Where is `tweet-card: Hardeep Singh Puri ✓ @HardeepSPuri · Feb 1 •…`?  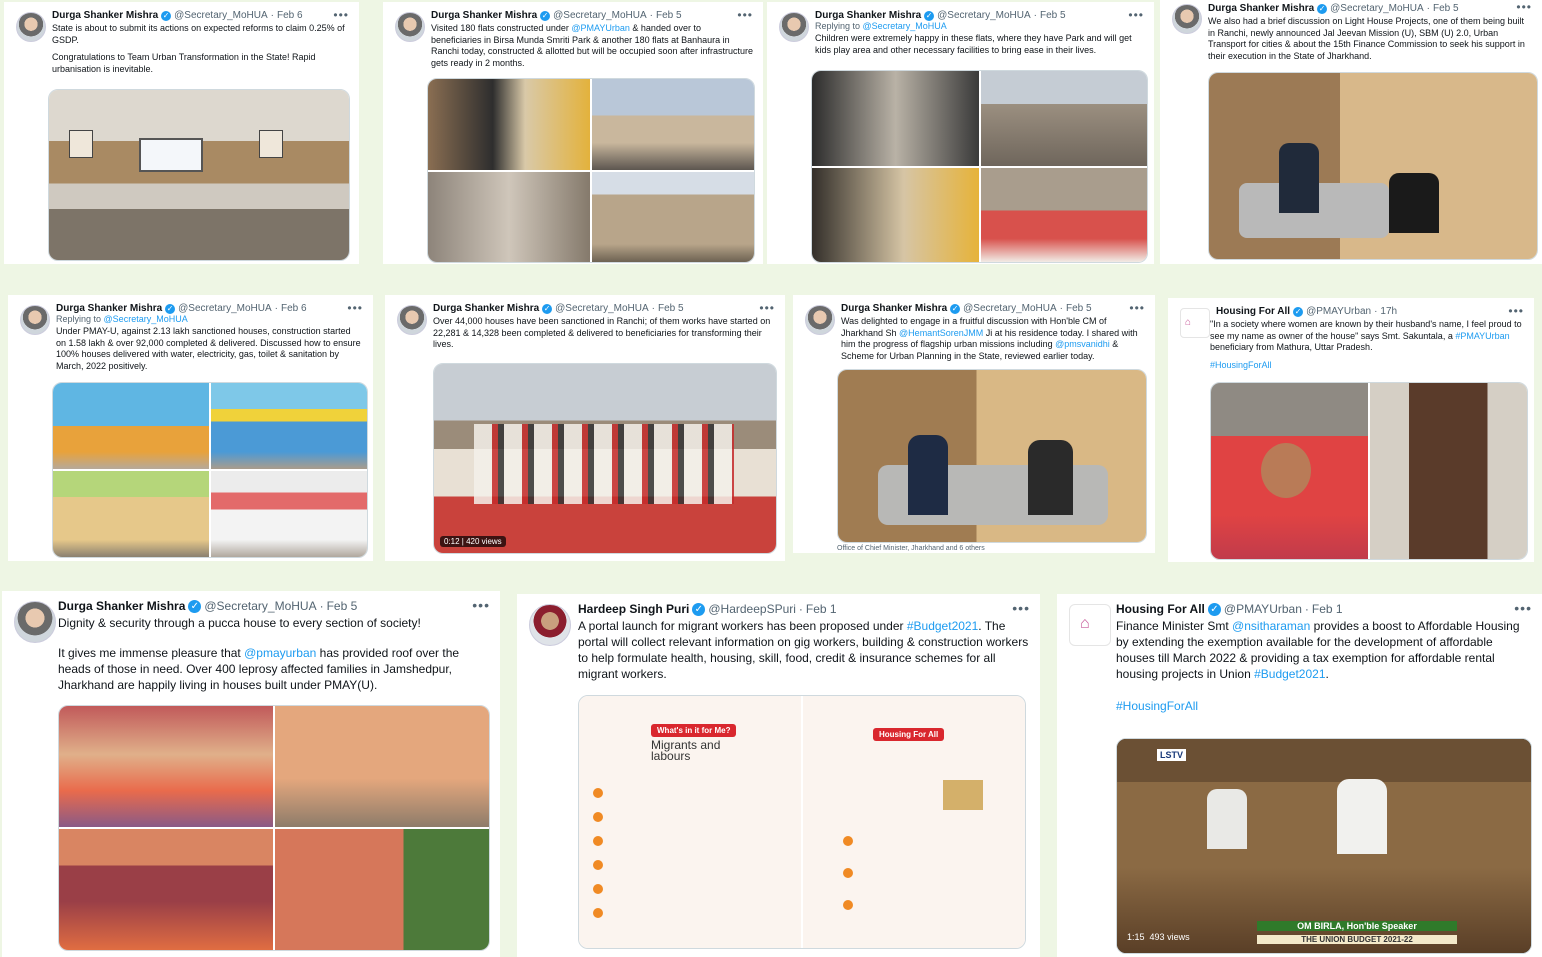
tweet-card: Hardeep Singh Puri ✓ @HardeepSPuri · Feb 1 •… is located at coordinates (778, 775).